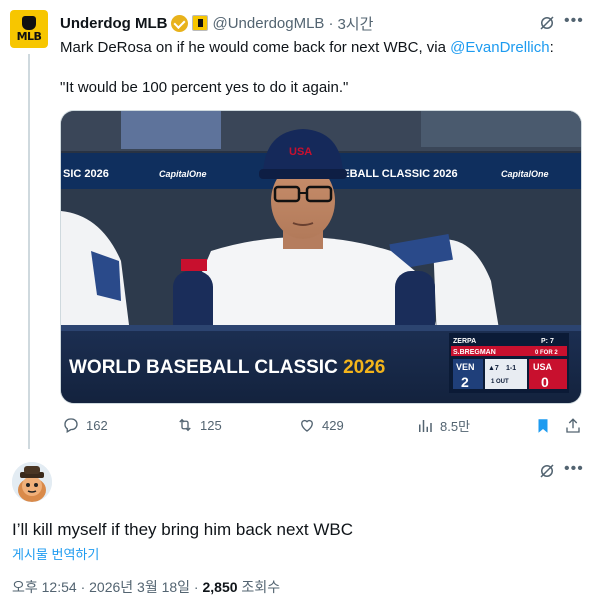 The height and width of the screenshot is (603, 600). Describe the element at coordinates (171, 130) in the screenshot. I see `flag-banner` at that location.